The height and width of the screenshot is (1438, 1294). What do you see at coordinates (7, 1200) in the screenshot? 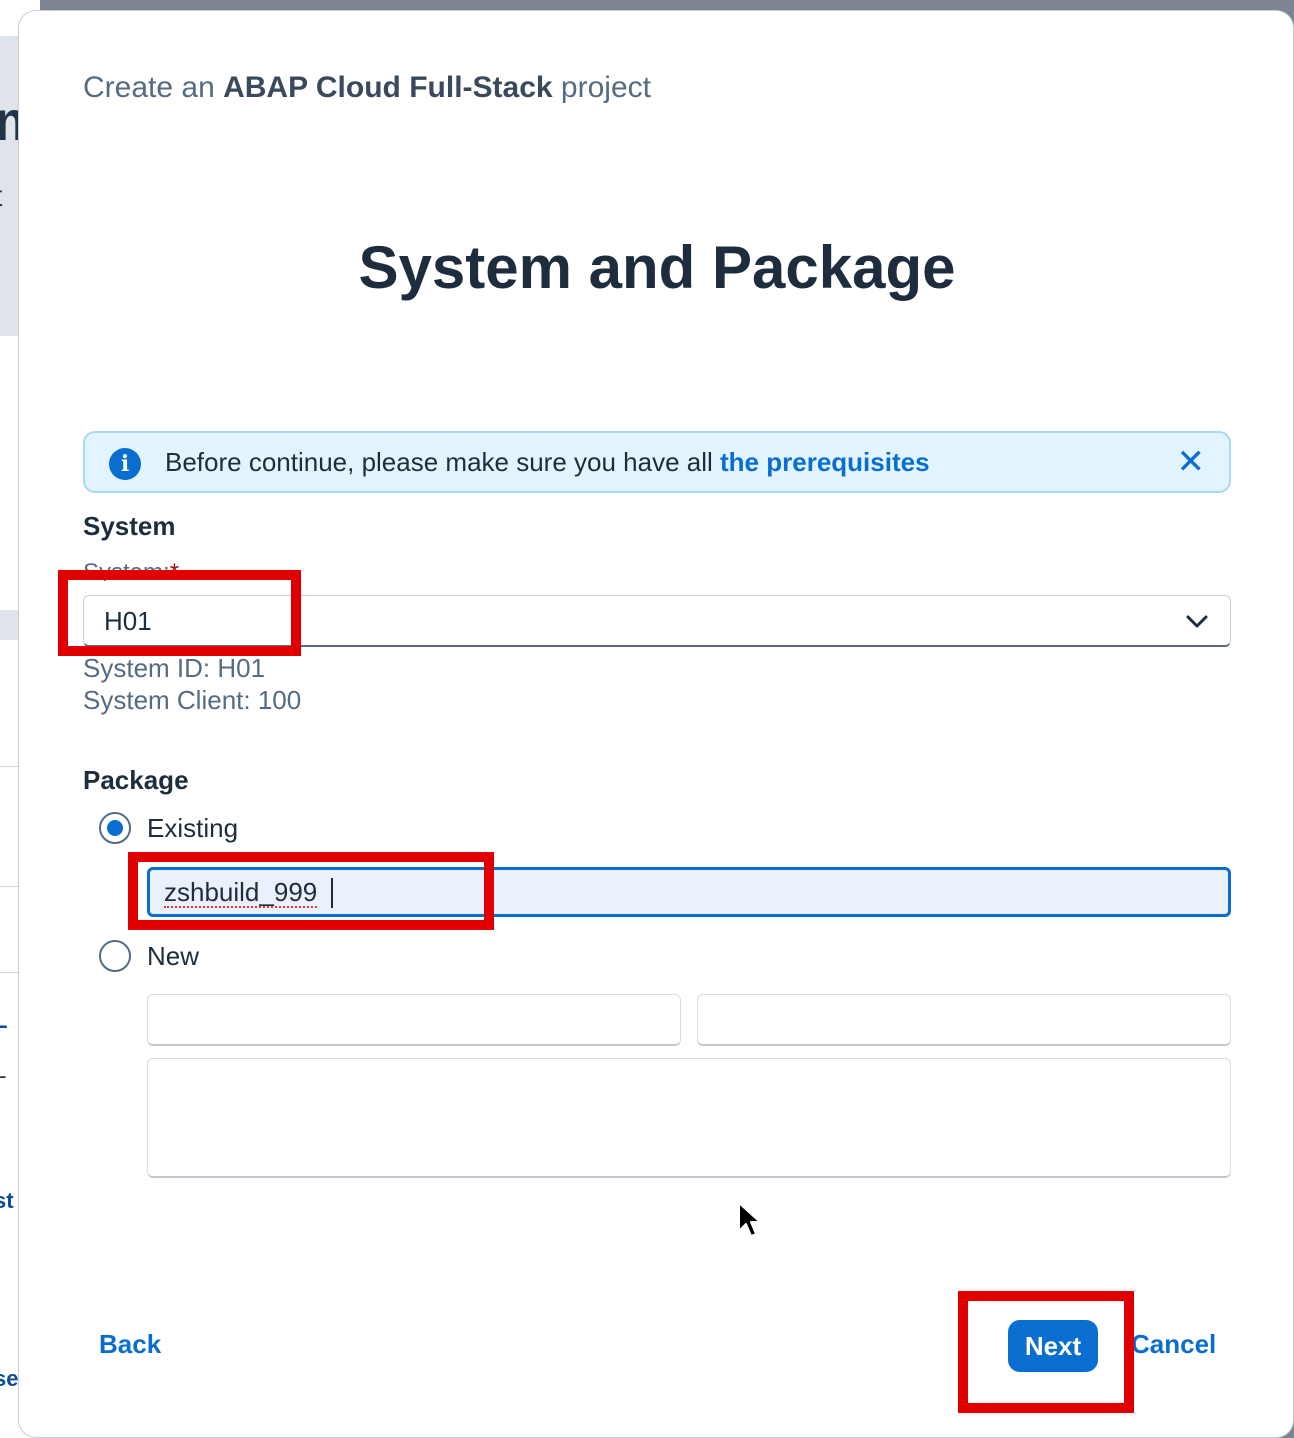
I see `background-text-fragment: st` at bounding box center [7, 1200].